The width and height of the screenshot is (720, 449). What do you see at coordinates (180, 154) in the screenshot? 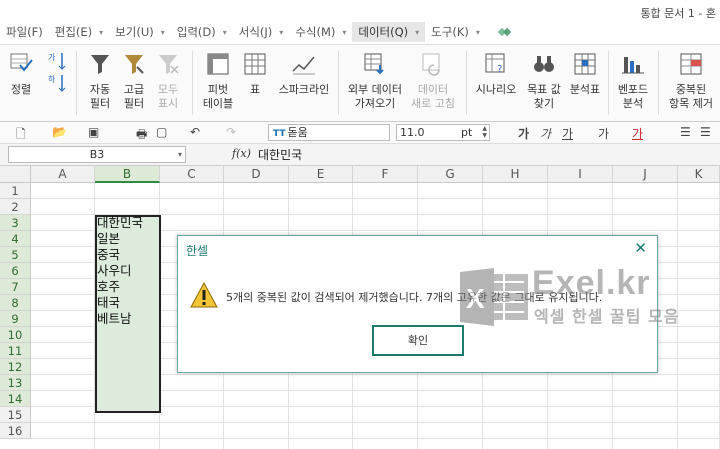
I see `chevron-down-icon: ▾` at bounding box center [180, 154].